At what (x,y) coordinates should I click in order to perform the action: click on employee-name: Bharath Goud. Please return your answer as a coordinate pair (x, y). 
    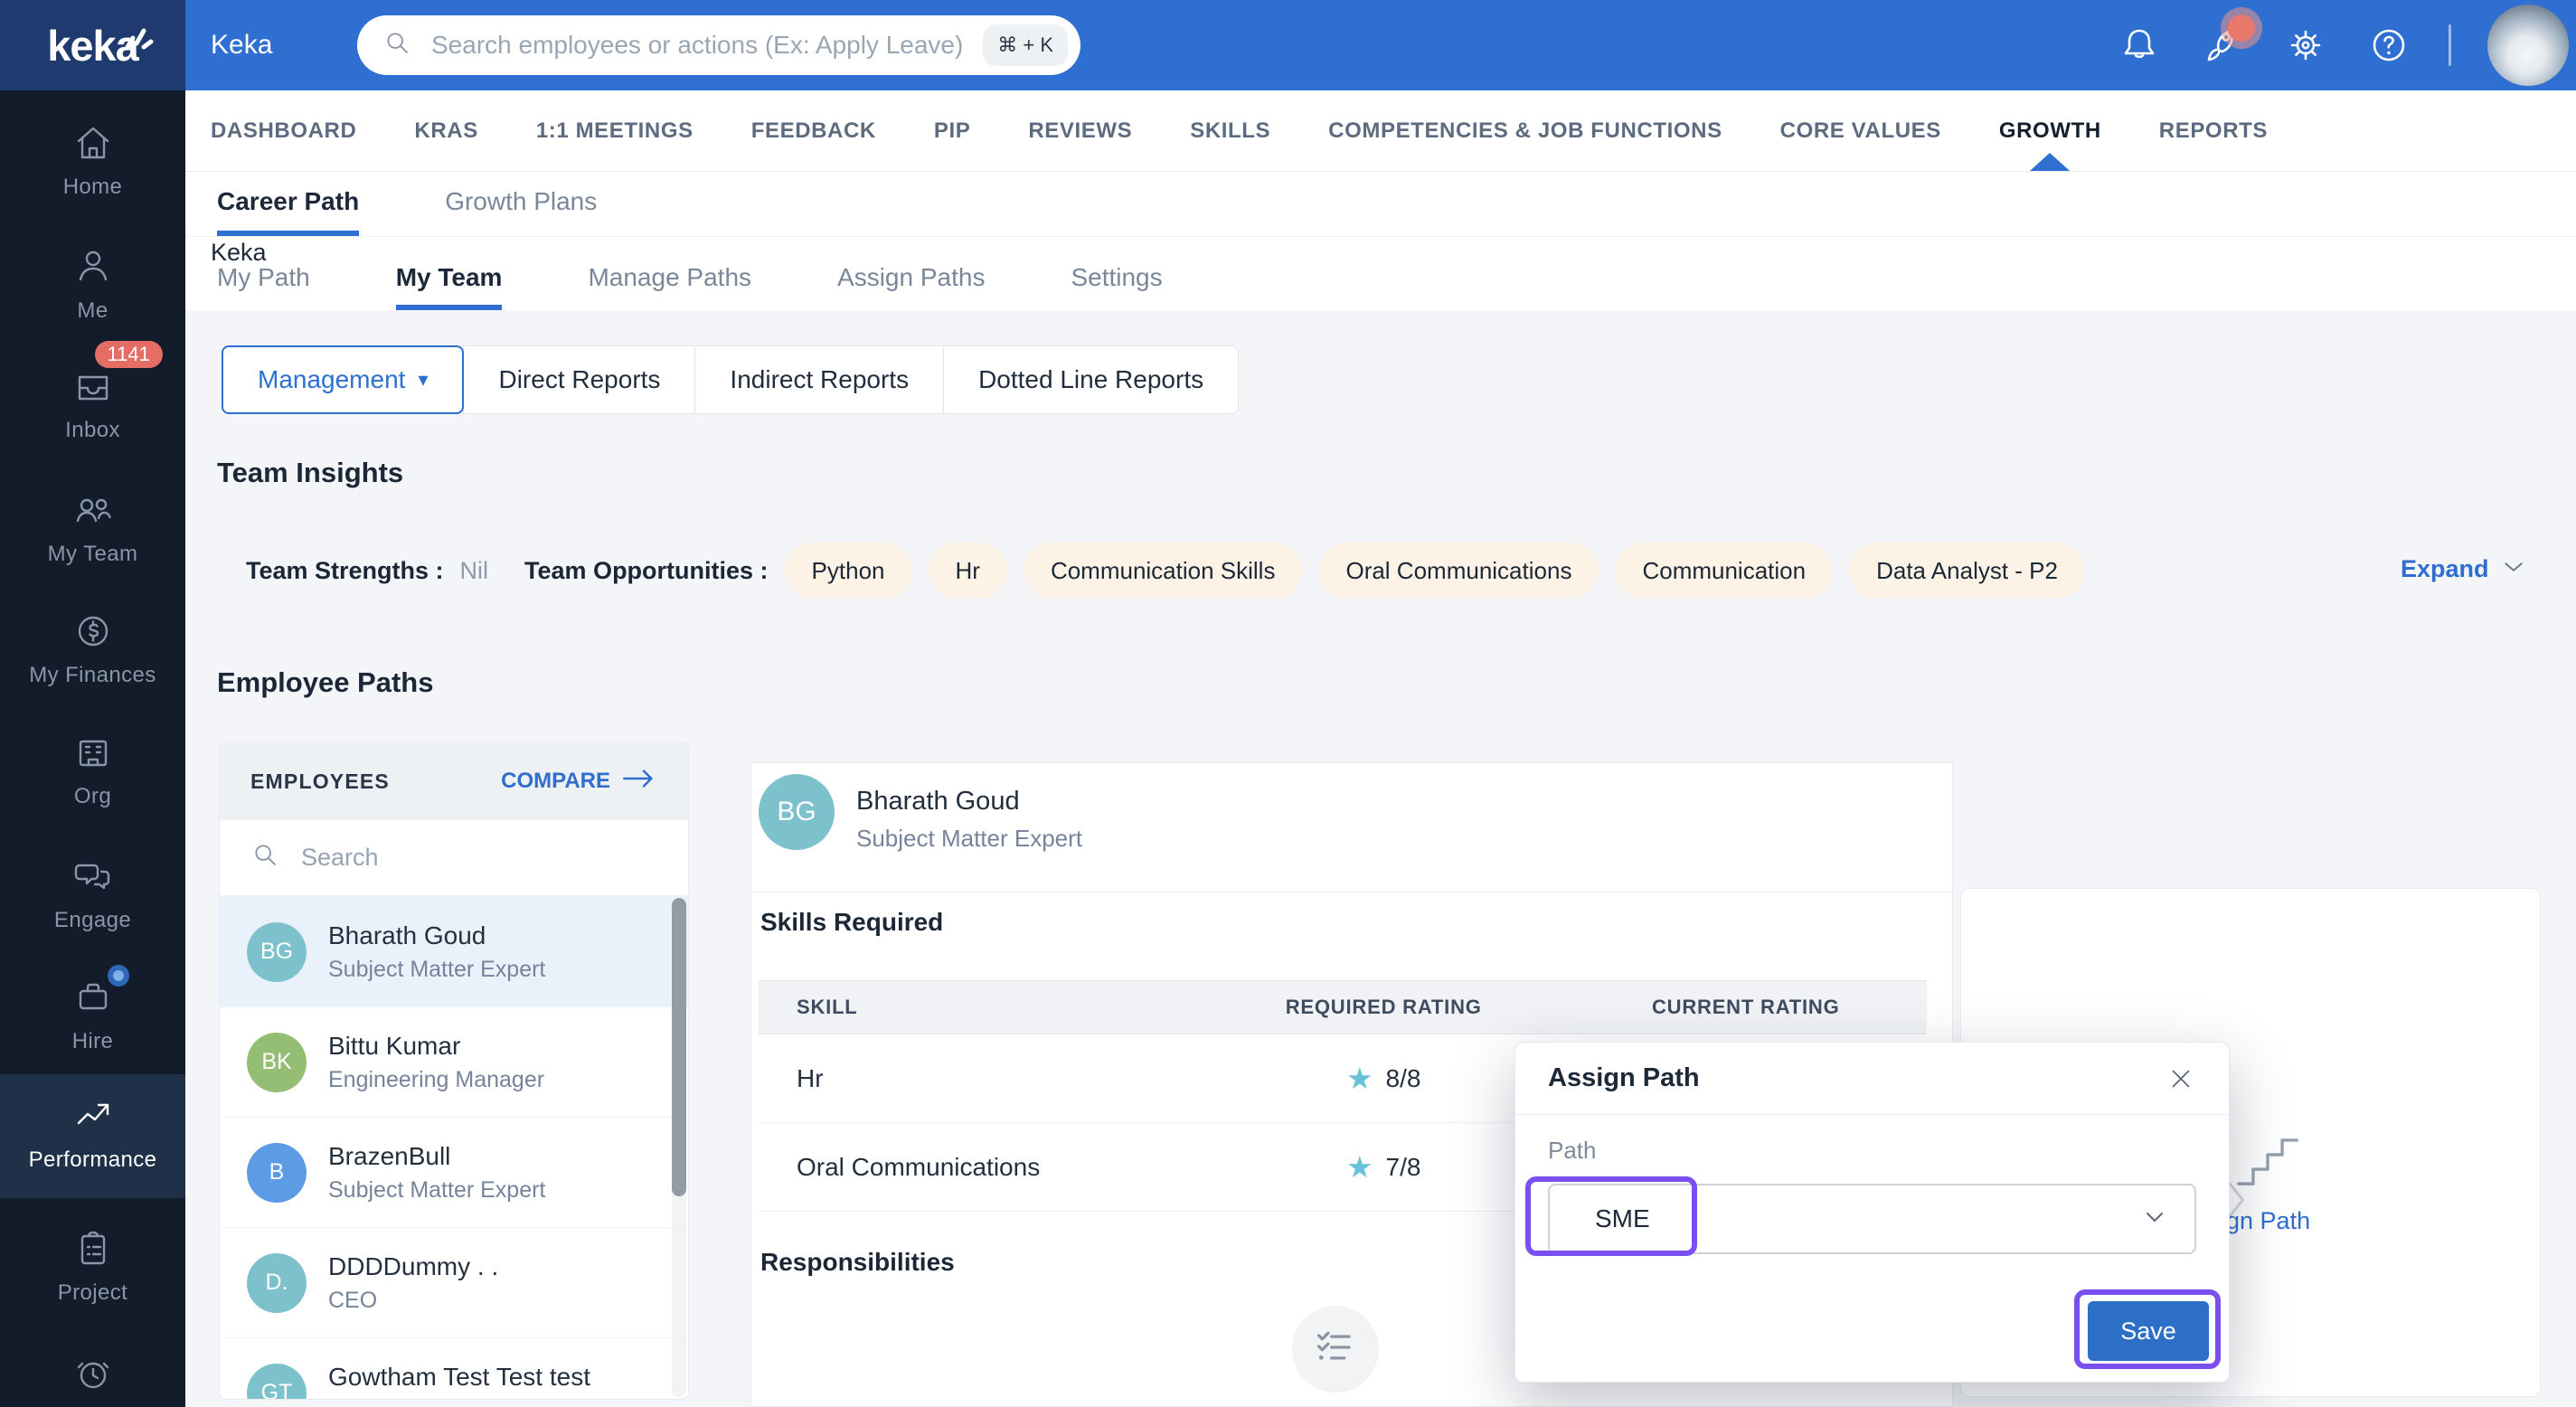
    Looking at the image, I should click on (407, 935).